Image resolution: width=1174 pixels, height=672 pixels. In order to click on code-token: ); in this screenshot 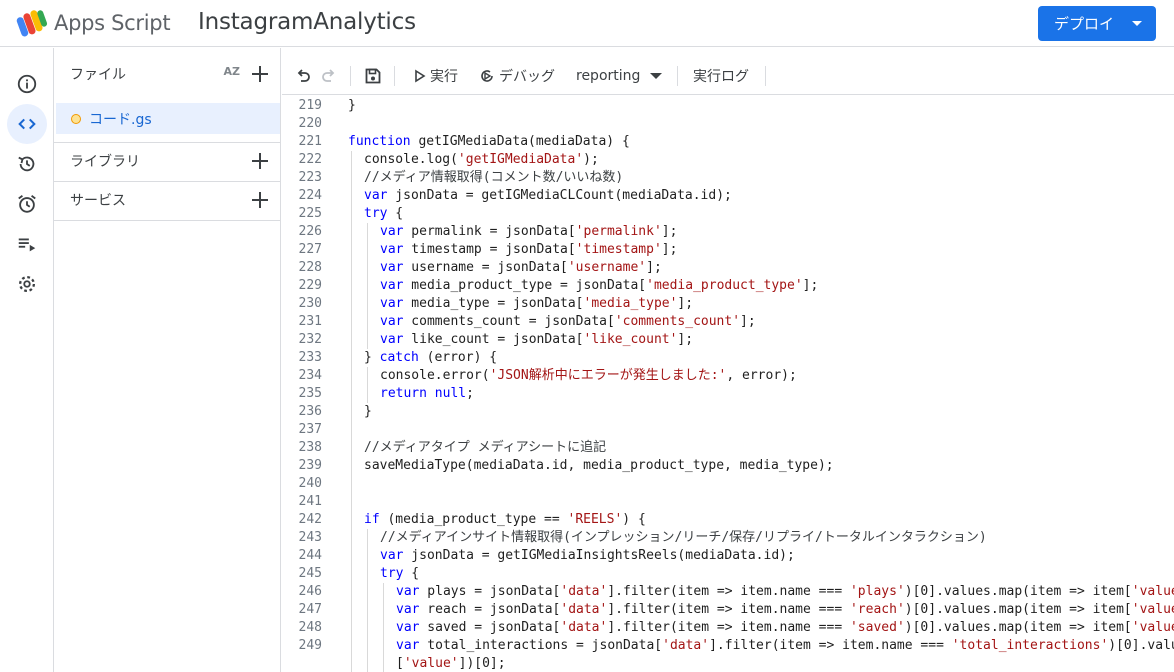, I will do `click(591, 159)`.